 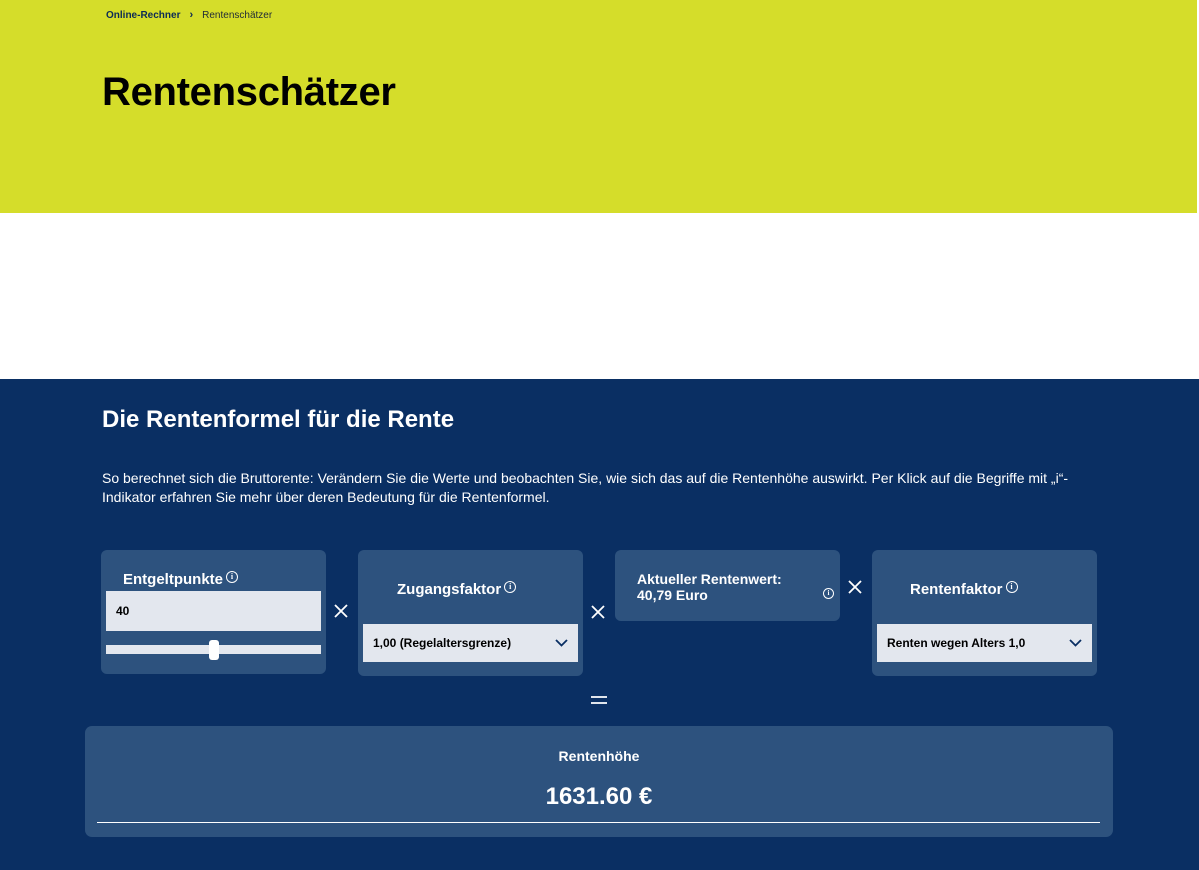 I want to click on result-label: Rentenhöhe, so click(x=599, y=756).